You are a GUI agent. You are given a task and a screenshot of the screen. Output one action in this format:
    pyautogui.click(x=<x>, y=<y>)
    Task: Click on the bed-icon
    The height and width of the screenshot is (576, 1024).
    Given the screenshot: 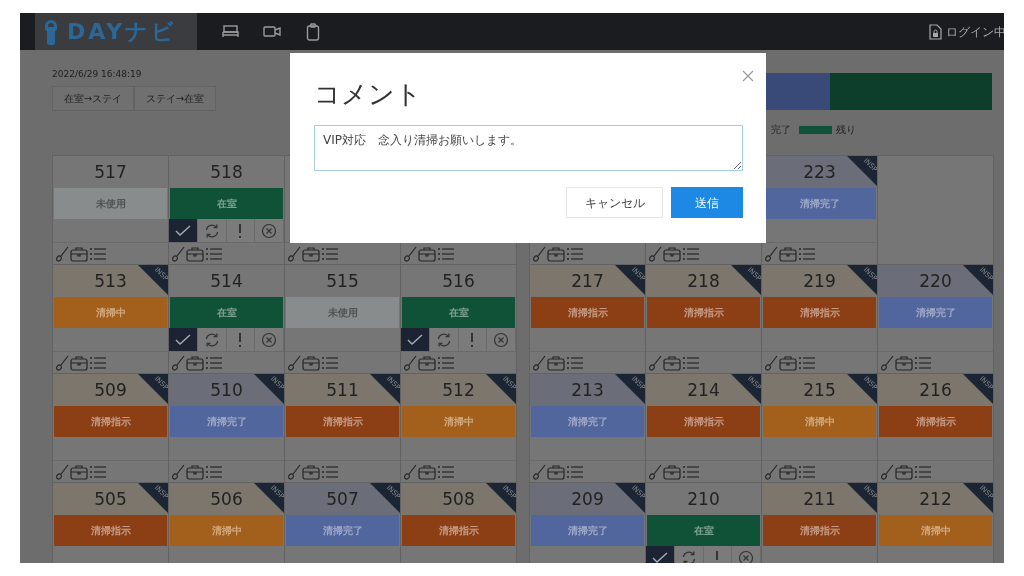 What is the action you would take?
    pyautogui.click(x=230, y=31)
    